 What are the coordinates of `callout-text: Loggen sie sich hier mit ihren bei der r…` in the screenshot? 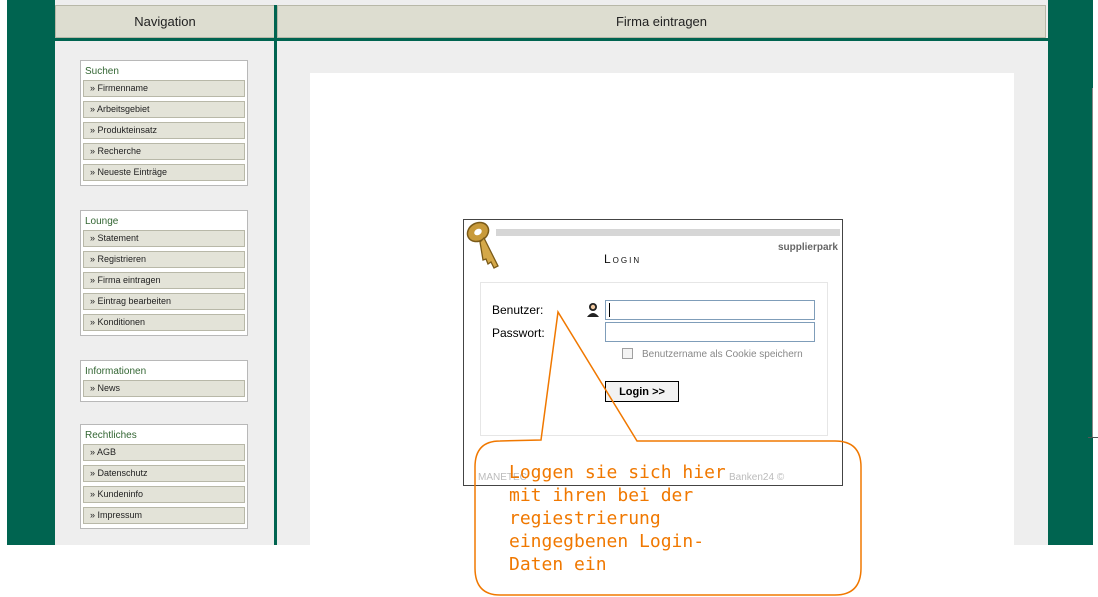 It's located at (617, 518).